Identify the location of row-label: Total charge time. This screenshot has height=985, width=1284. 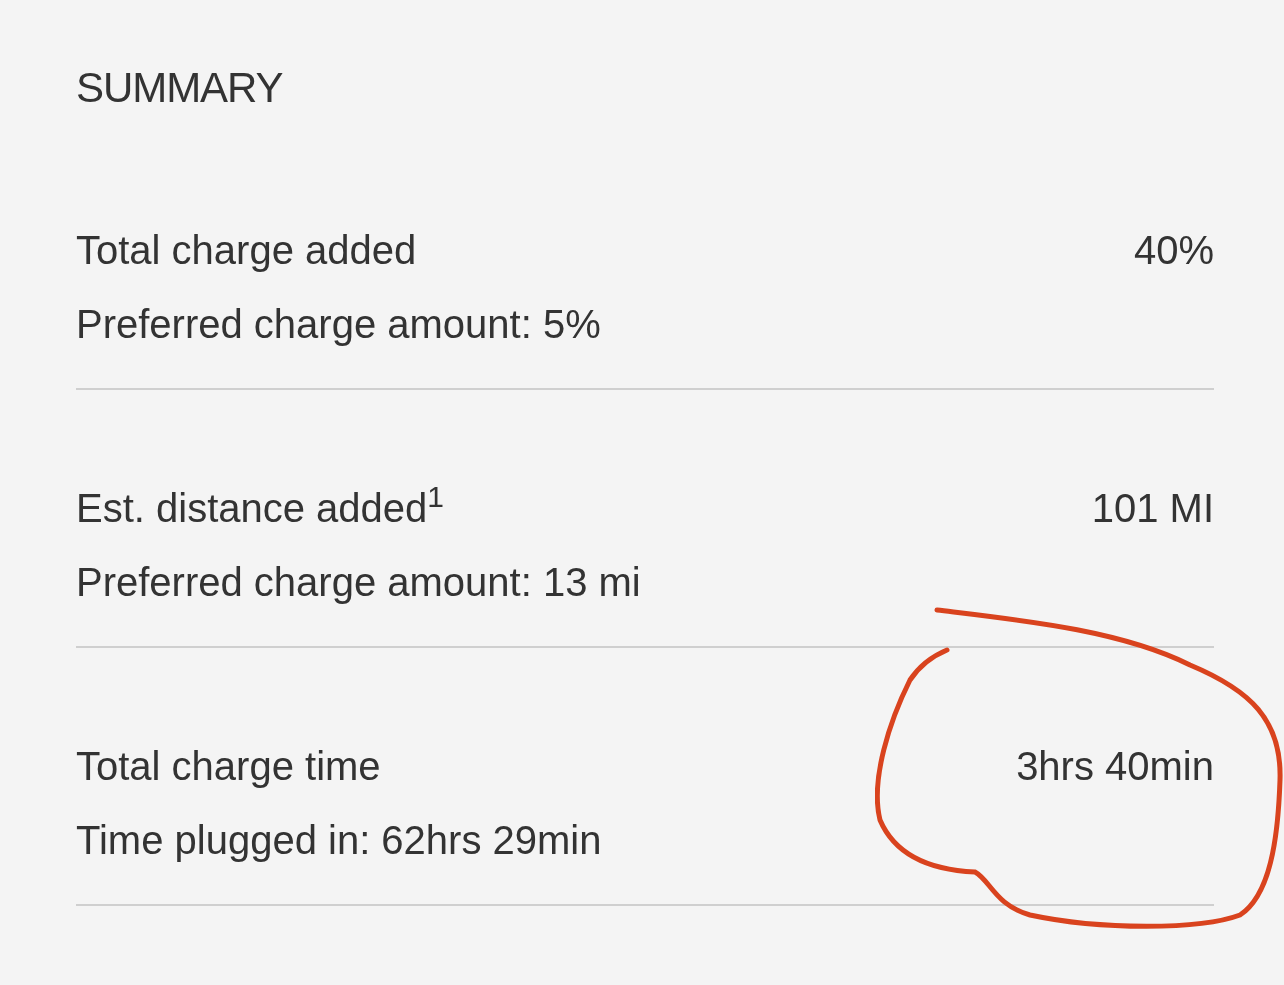
(228, 766).